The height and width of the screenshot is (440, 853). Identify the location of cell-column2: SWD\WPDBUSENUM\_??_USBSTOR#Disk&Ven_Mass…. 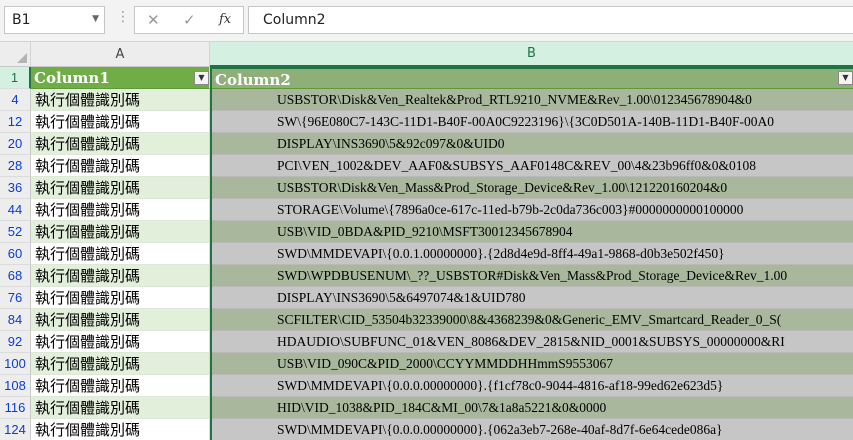
(531, 276).